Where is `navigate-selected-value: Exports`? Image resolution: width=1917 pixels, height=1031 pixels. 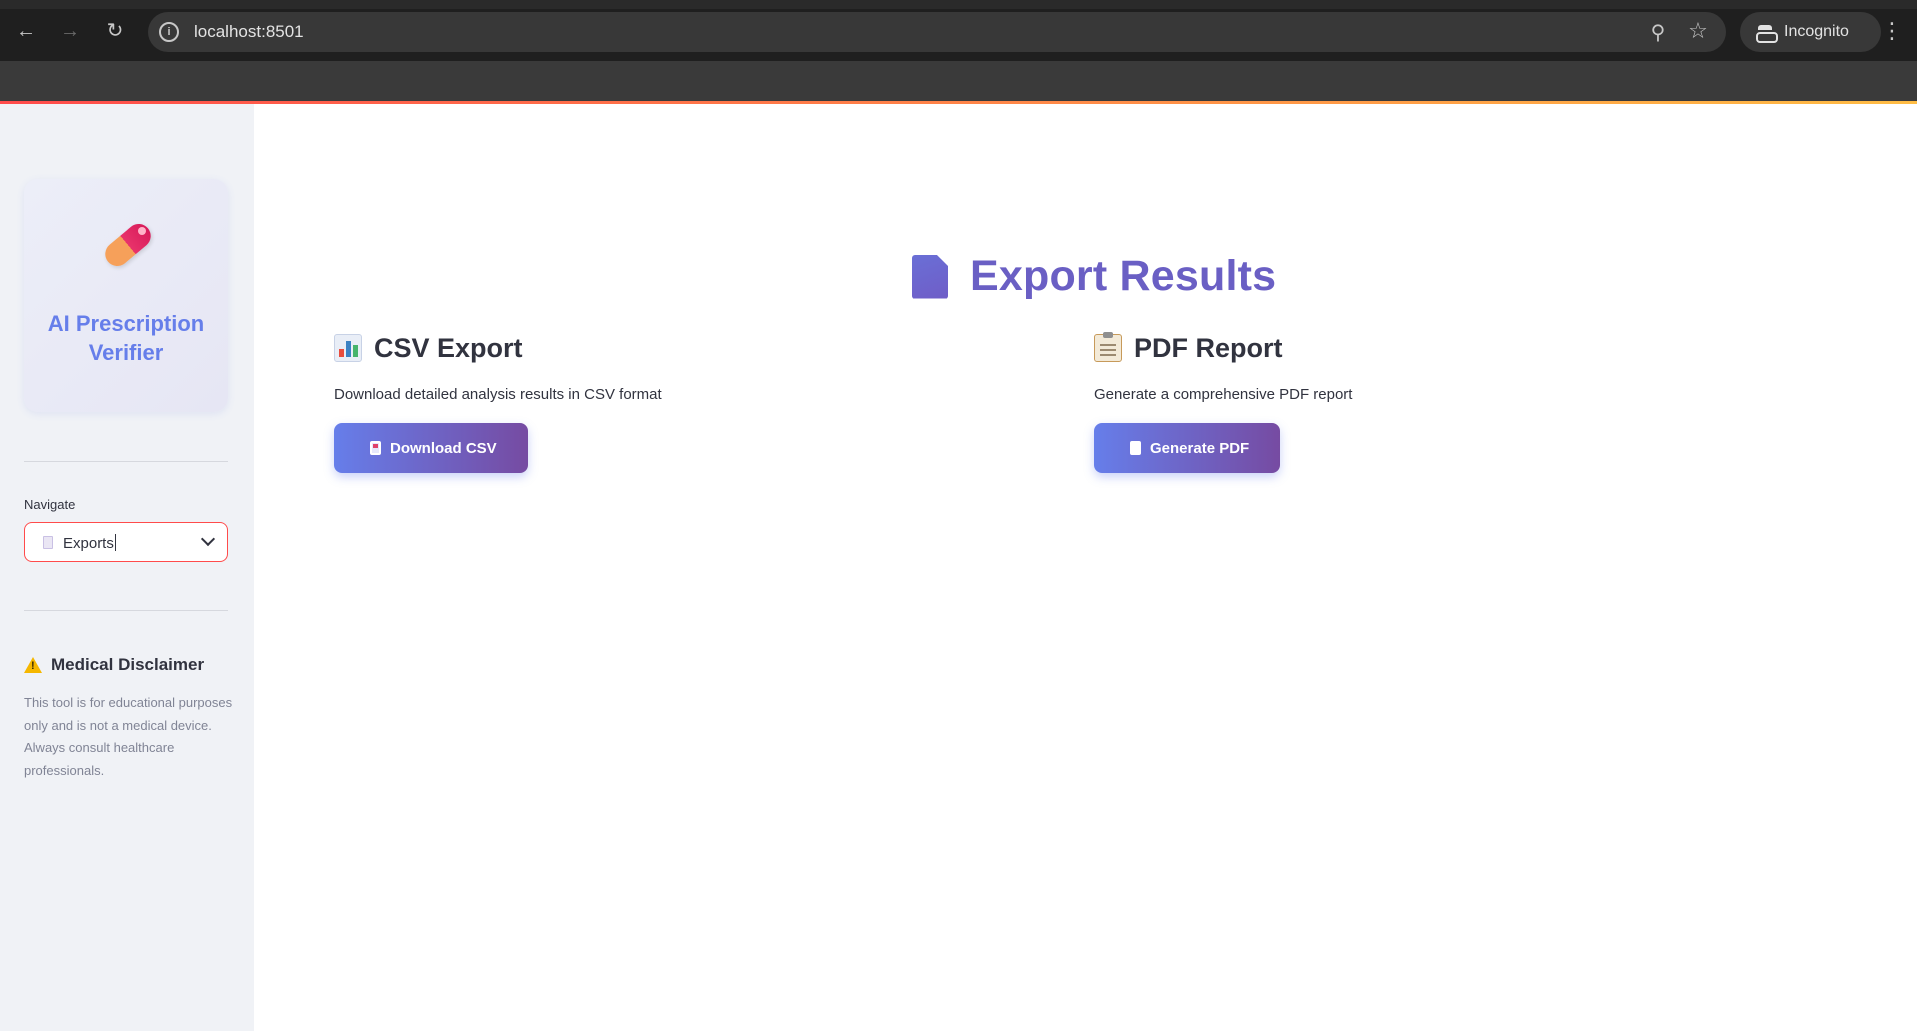
navigate-selected-value: Exports is located at coordinates (88, 543).